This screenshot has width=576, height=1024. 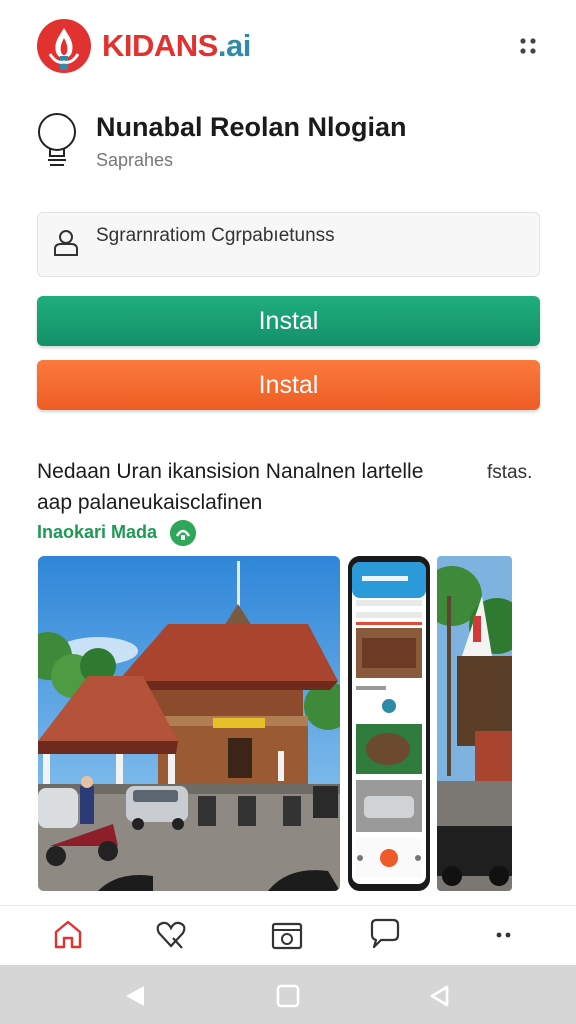 I want to click on chat-icon, so click(x=384, y=934).